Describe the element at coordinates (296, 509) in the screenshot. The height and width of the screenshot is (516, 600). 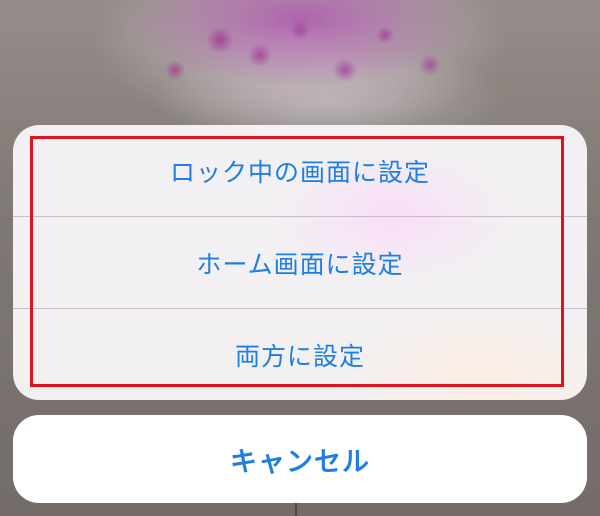
I see `background-divider` at that location.